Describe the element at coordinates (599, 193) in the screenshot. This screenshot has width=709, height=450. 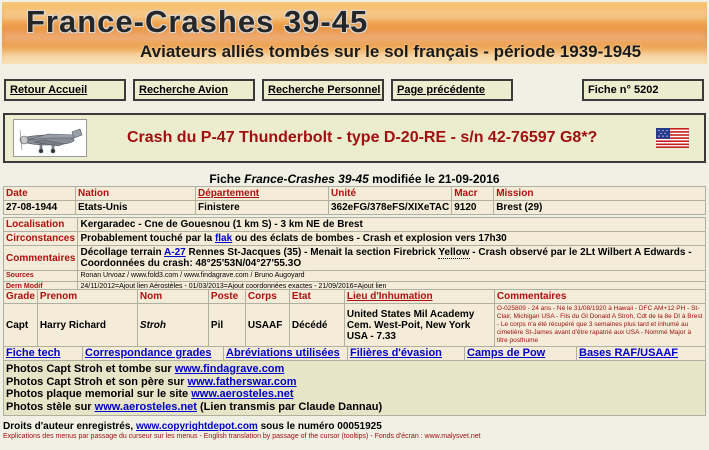
I see `header-mission: Mission` at that location.